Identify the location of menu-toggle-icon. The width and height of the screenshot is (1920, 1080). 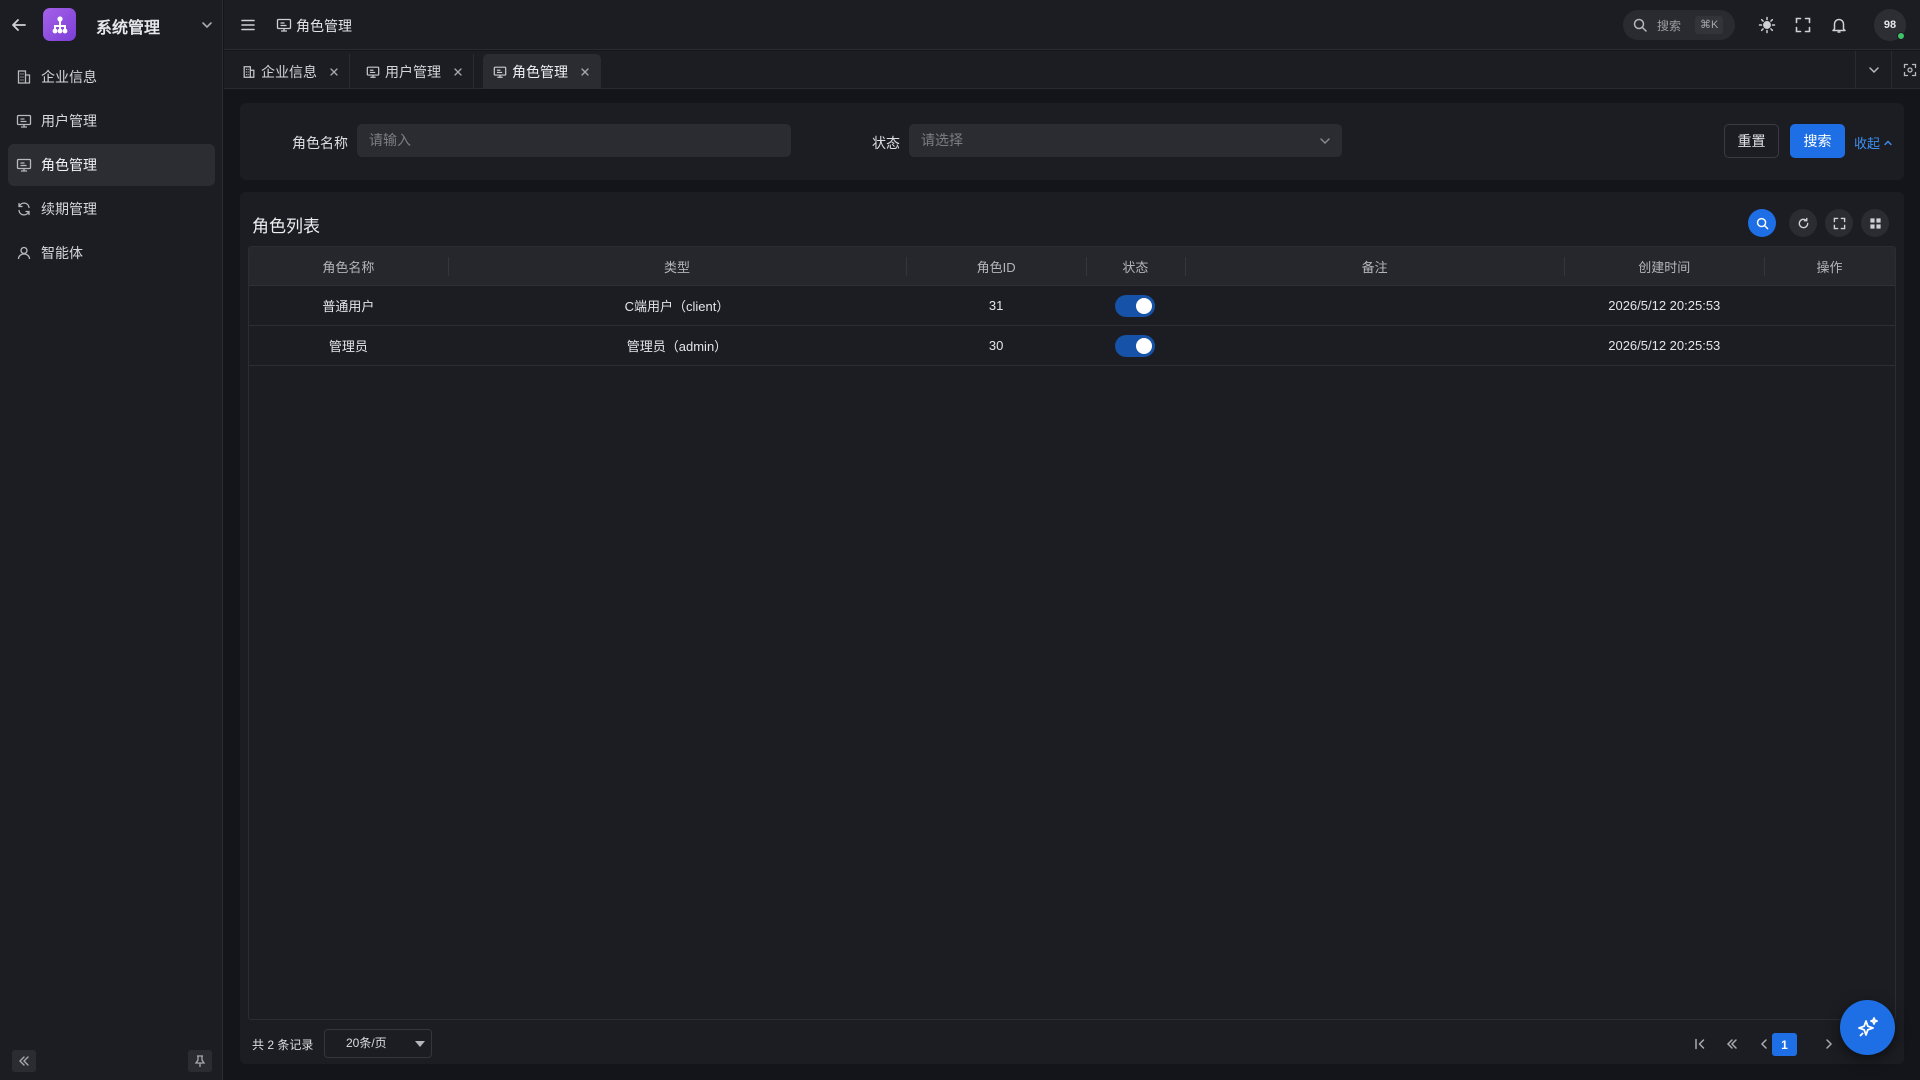
(248, 25).